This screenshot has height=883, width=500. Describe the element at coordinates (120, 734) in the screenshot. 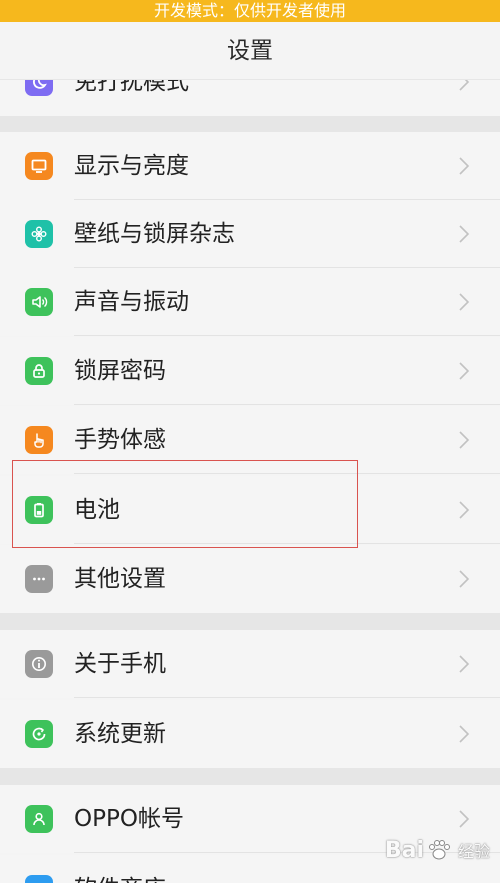

I see `settings-item-label: 系统更新` at that location.